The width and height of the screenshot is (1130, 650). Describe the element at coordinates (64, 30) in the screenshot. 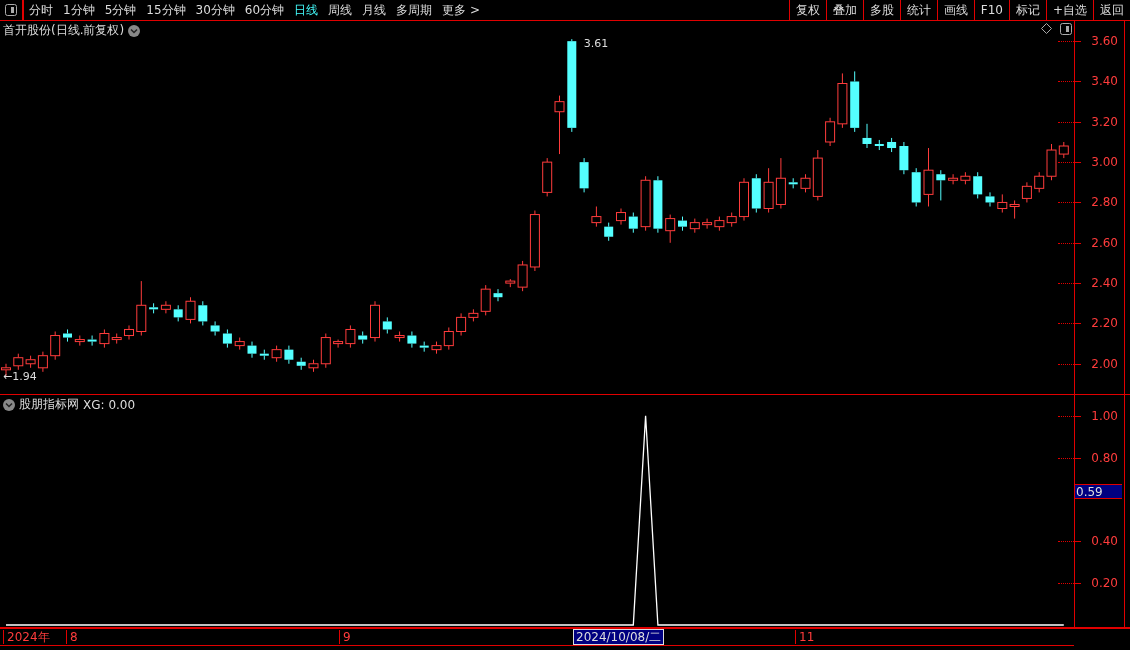

I see `chart-title: 首开股份(日线.前复权)` at that location.